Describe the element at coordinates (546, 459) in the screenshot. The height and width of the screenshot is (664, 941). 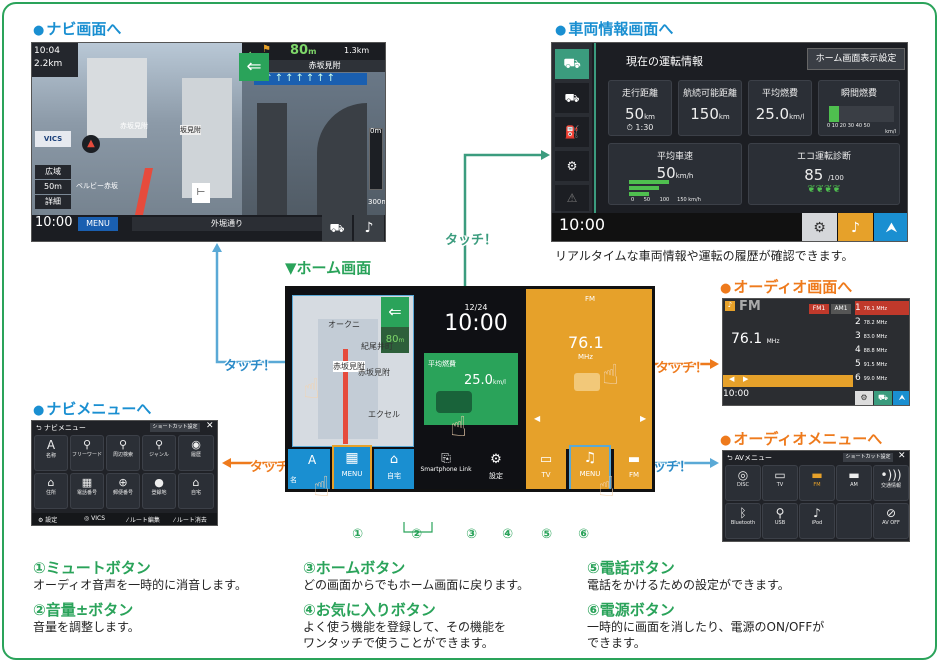
I see `tv-icon: ▭` at that location.